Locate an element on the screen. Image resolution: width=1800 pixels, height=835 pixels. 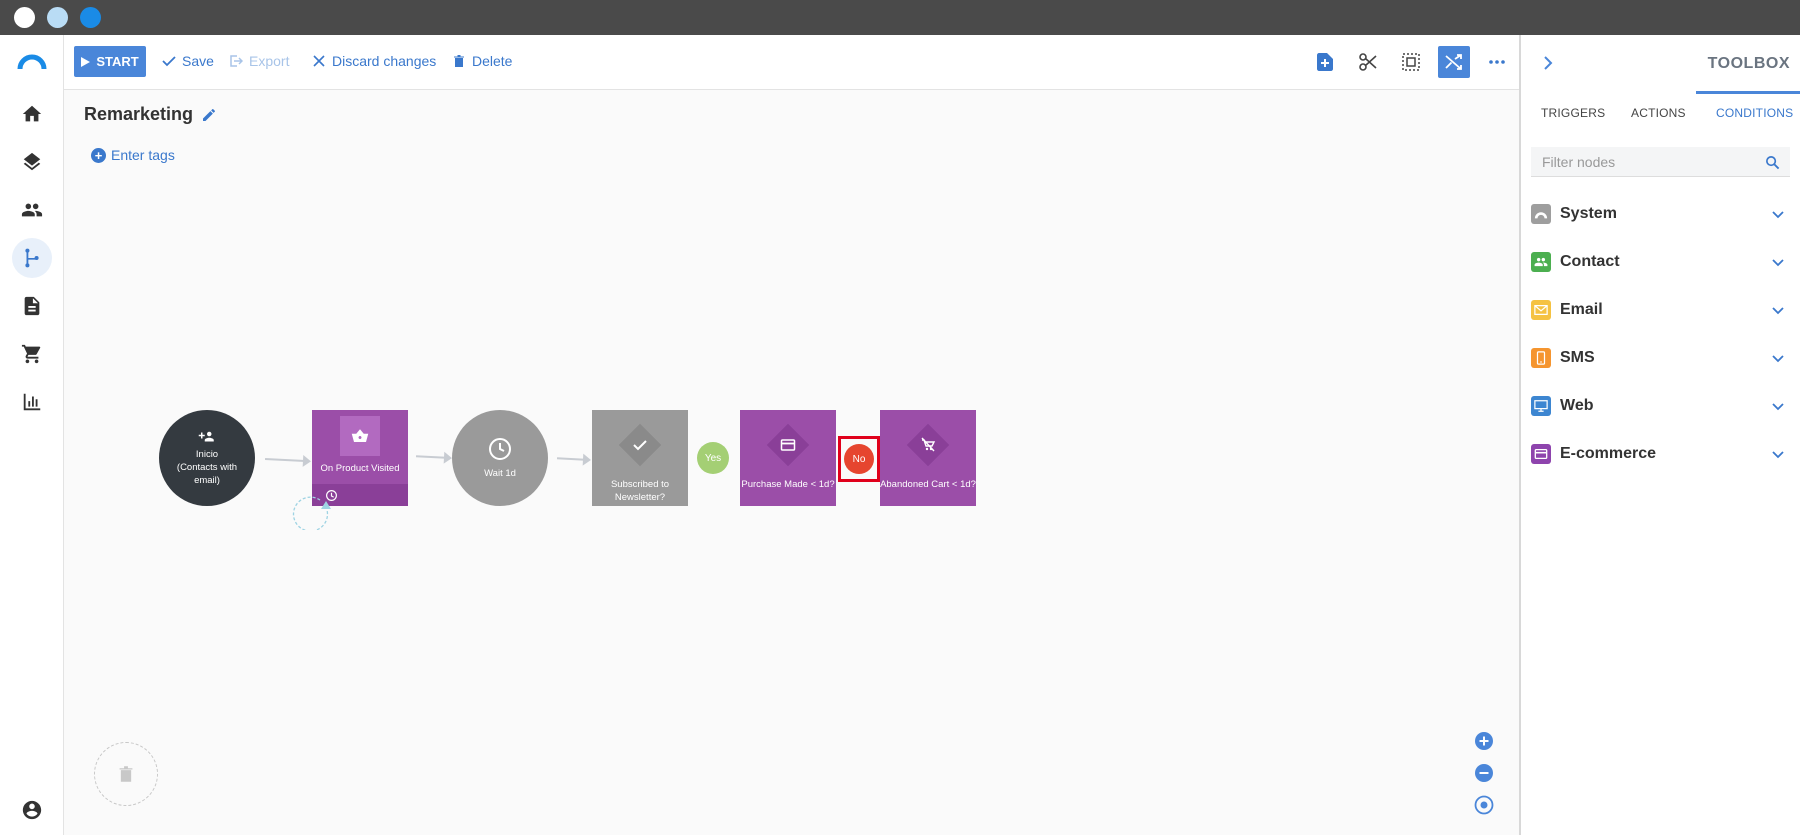
cut-button is located at coordinates (1368, 62).